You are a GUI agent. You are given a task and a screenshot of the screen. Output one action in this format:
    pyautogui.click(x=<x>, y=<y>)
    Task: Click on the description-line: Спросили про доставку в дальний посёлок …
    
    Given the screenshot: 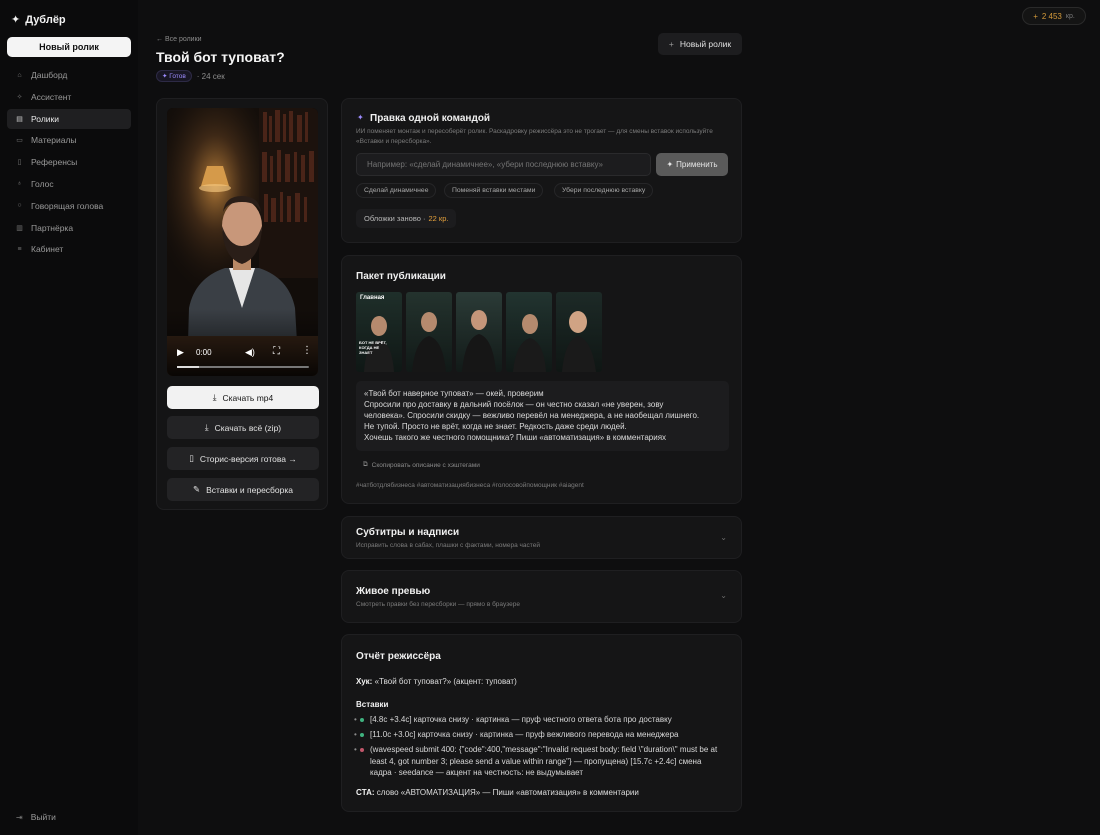 What is the action you would take?
    pyautogui.click(x=514, y=404)
    